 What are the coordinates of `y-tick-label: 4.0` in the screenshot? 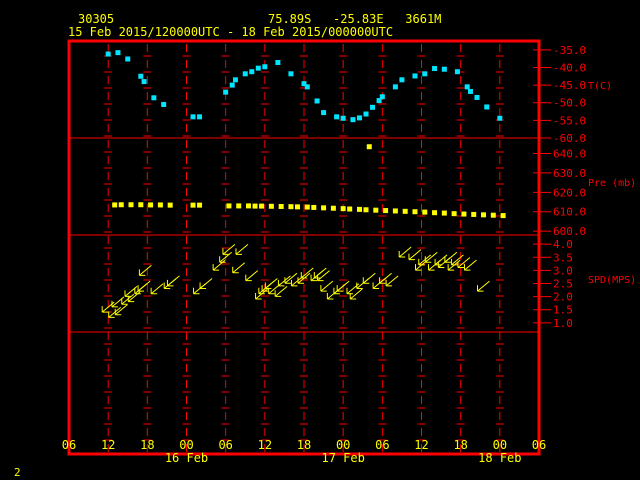 It's located at (563, 244).